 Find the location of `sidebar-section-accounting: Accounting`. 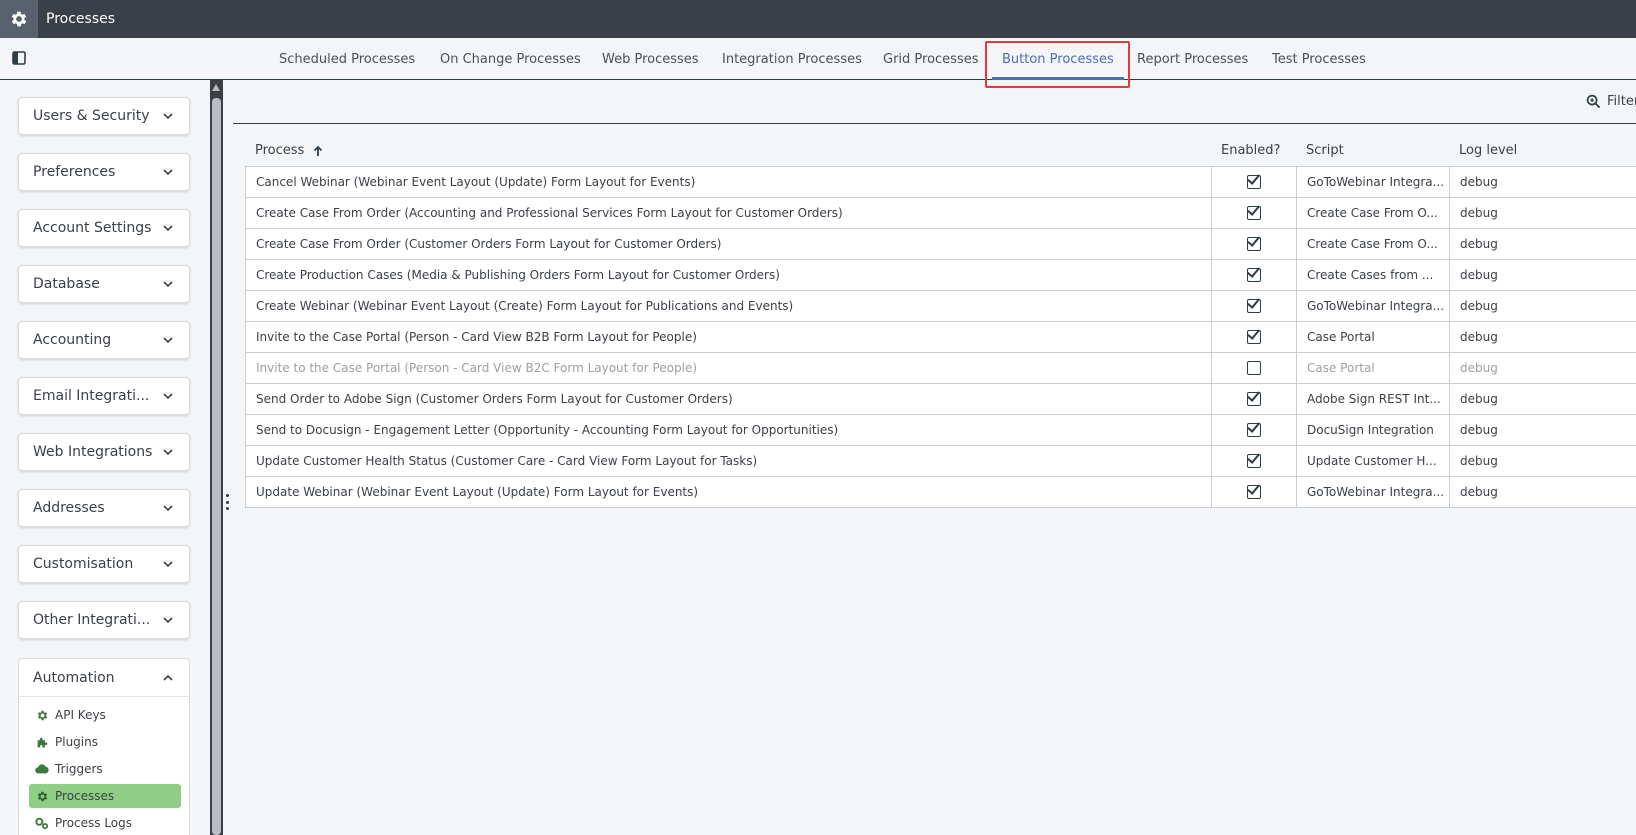

sidebar-section-accounting: Accounting is located at coordinates (104, 340).